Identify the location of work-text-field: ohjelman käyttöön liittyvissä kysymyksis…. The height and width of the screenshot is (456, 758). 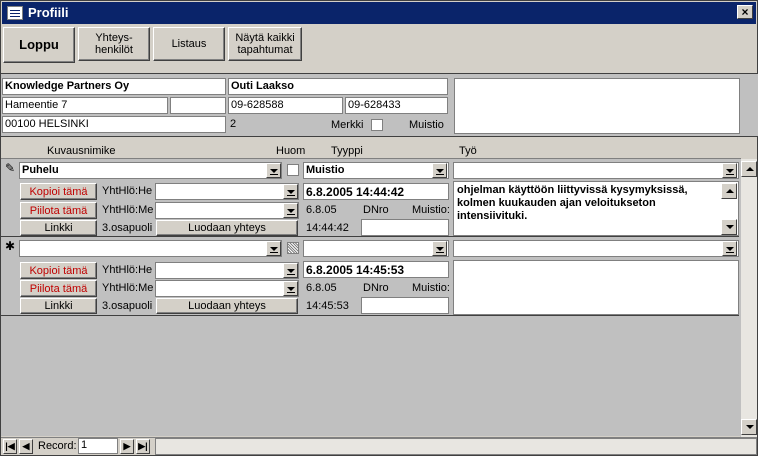
(596, 208).